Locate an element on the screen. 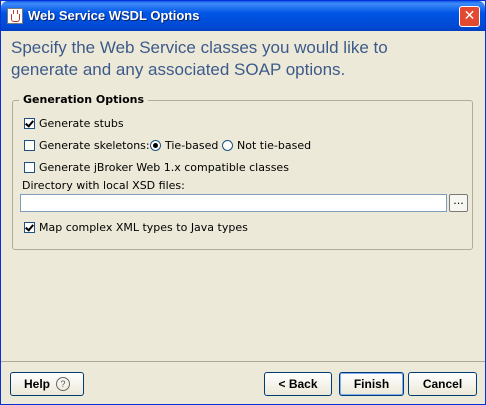 This screenshot has width=486, height=405. jbroker-checkbox is located at coordinates (29, 167).